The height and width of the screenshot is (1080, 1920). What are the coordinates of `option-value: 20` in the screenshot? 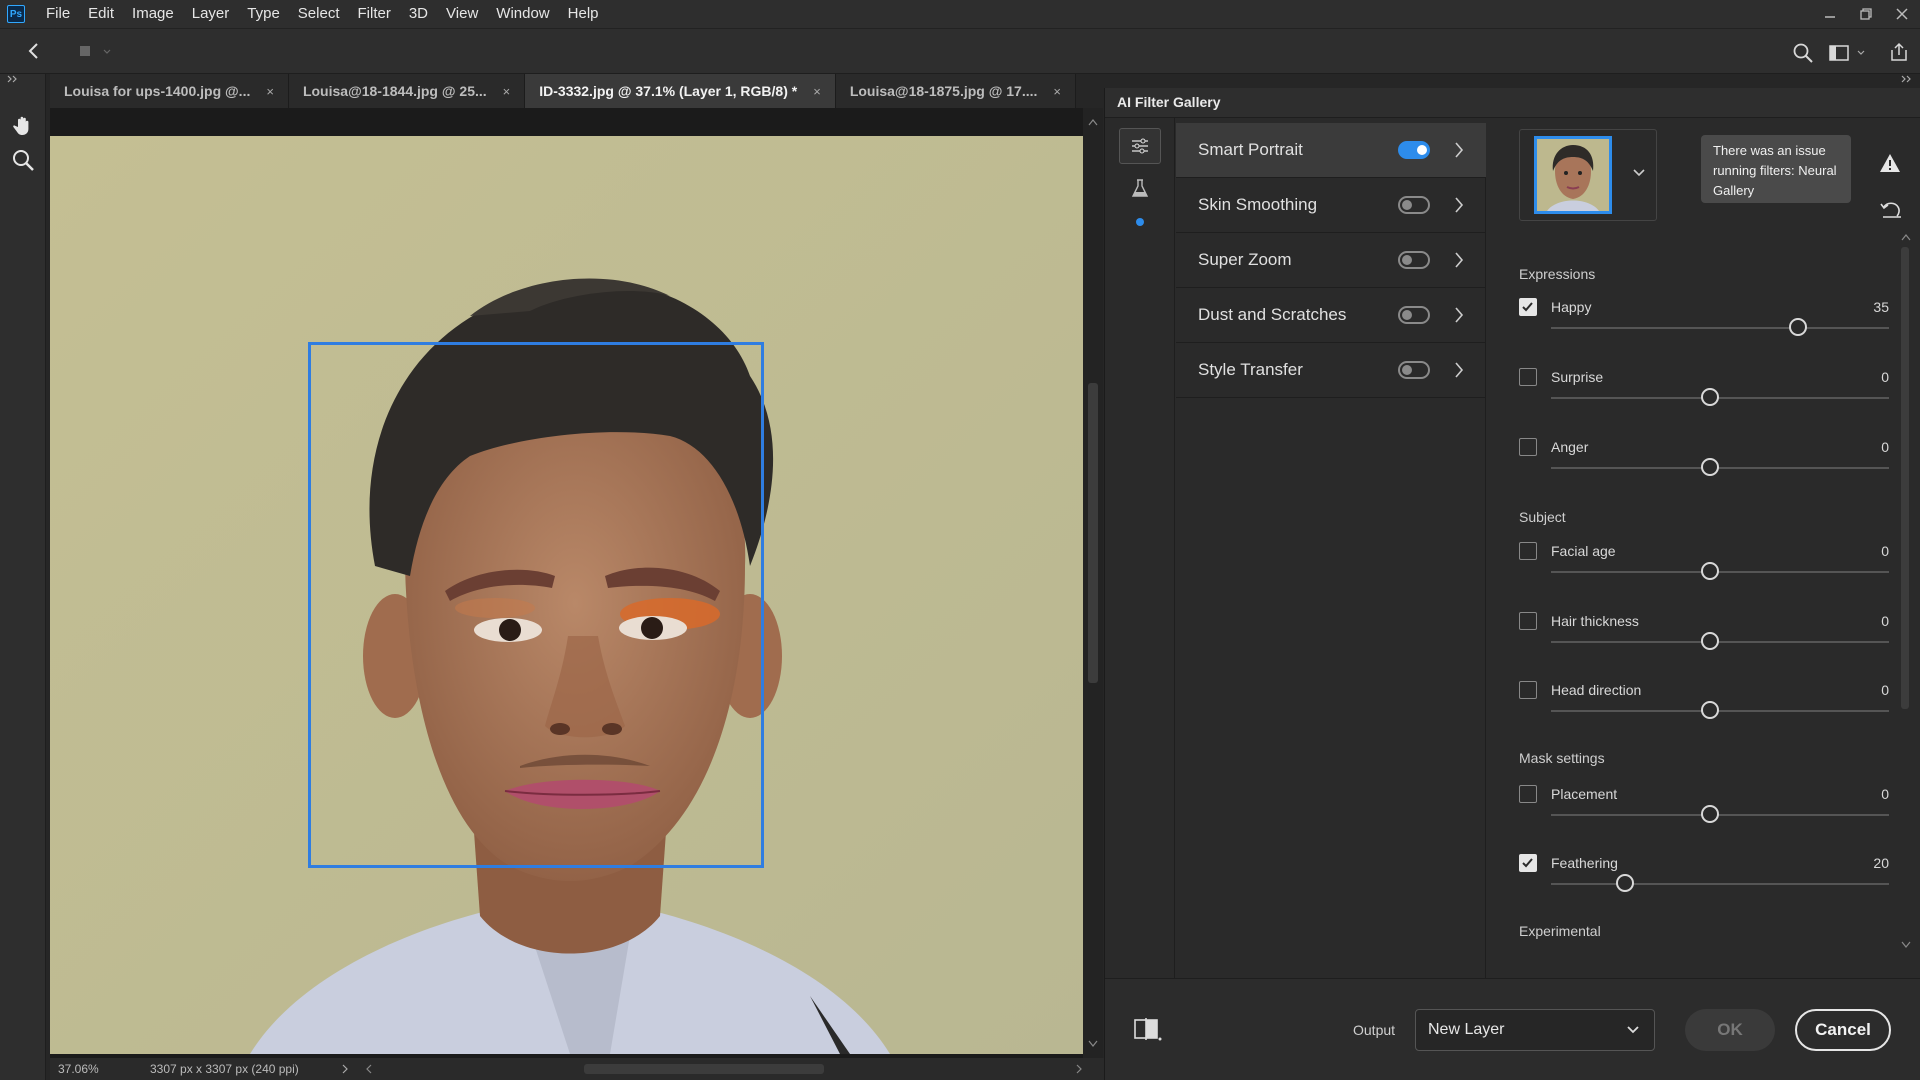 It's located at (1881, 863).